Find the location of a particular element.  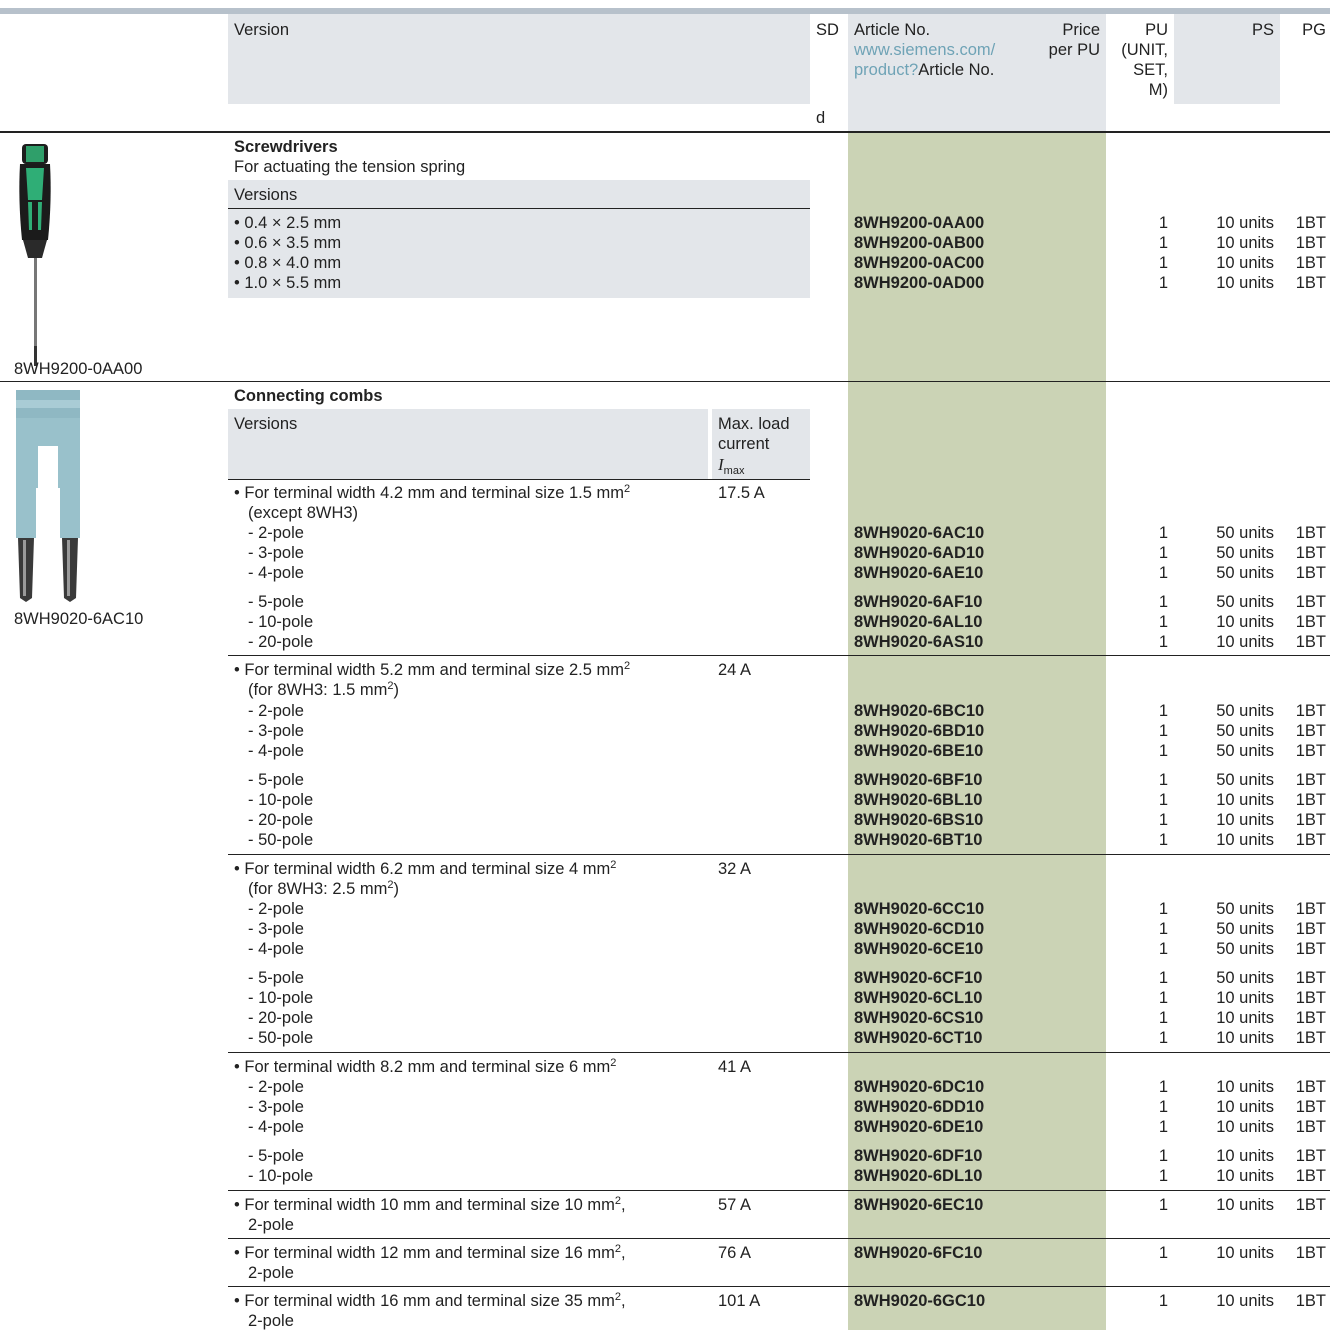

combs-versions-bg is located at coordinates (468, 444).